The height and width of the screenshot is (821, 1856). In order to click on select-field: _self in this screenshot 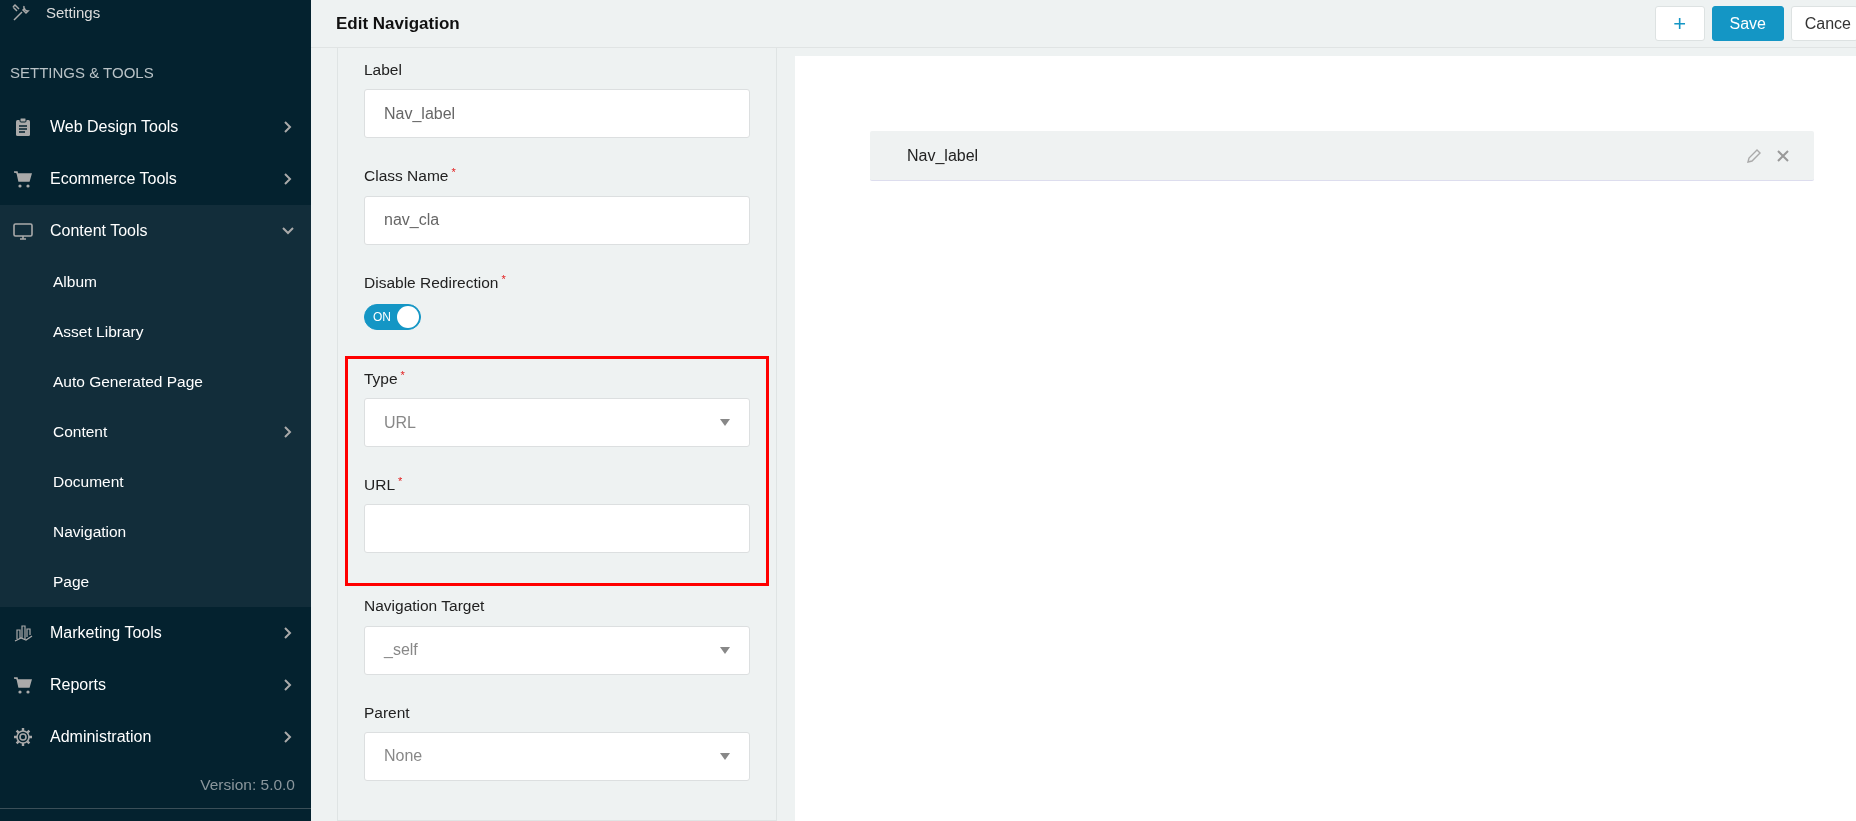, I will do `click(557, 650)`.